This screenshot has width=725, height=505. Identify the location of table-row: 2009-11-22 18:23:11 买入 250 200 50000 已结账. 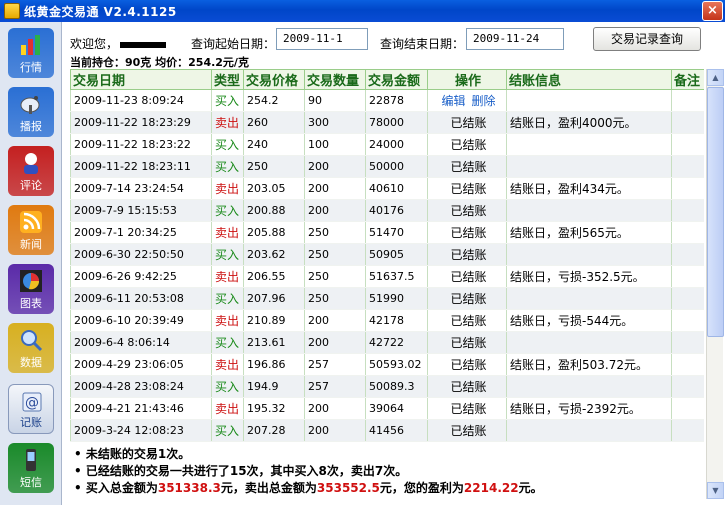
(387, 166).